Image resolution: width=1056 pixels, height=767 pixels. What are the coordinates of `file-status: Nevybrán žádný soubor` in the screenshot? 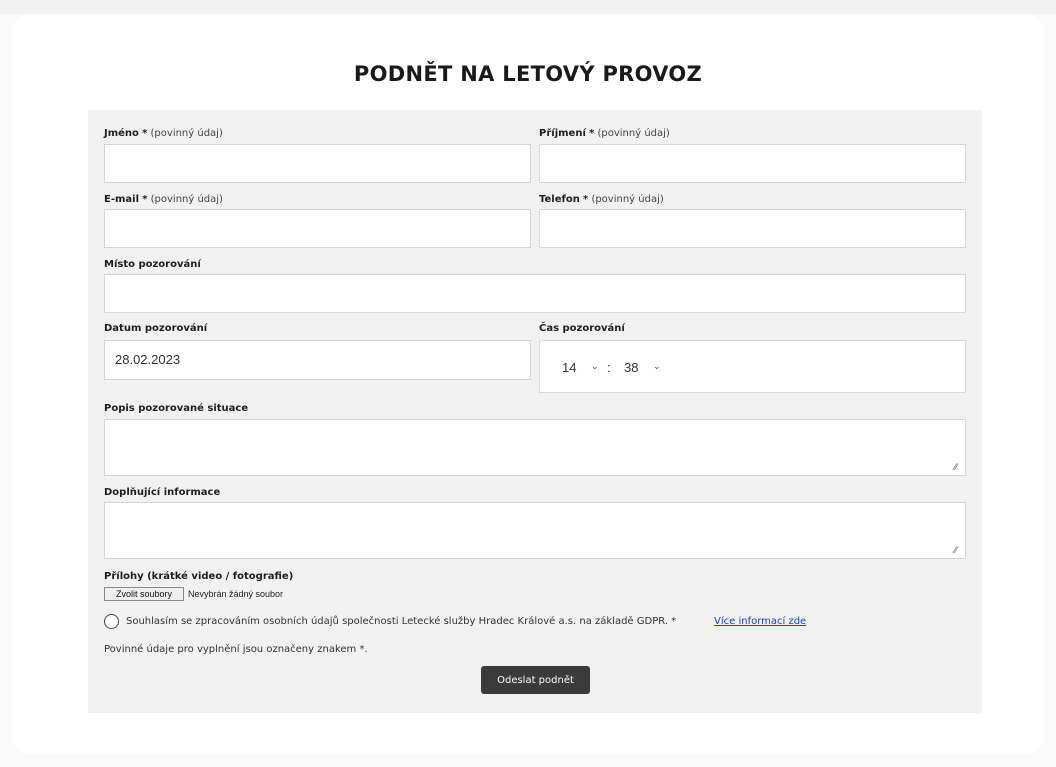 It's located at (236, 594).